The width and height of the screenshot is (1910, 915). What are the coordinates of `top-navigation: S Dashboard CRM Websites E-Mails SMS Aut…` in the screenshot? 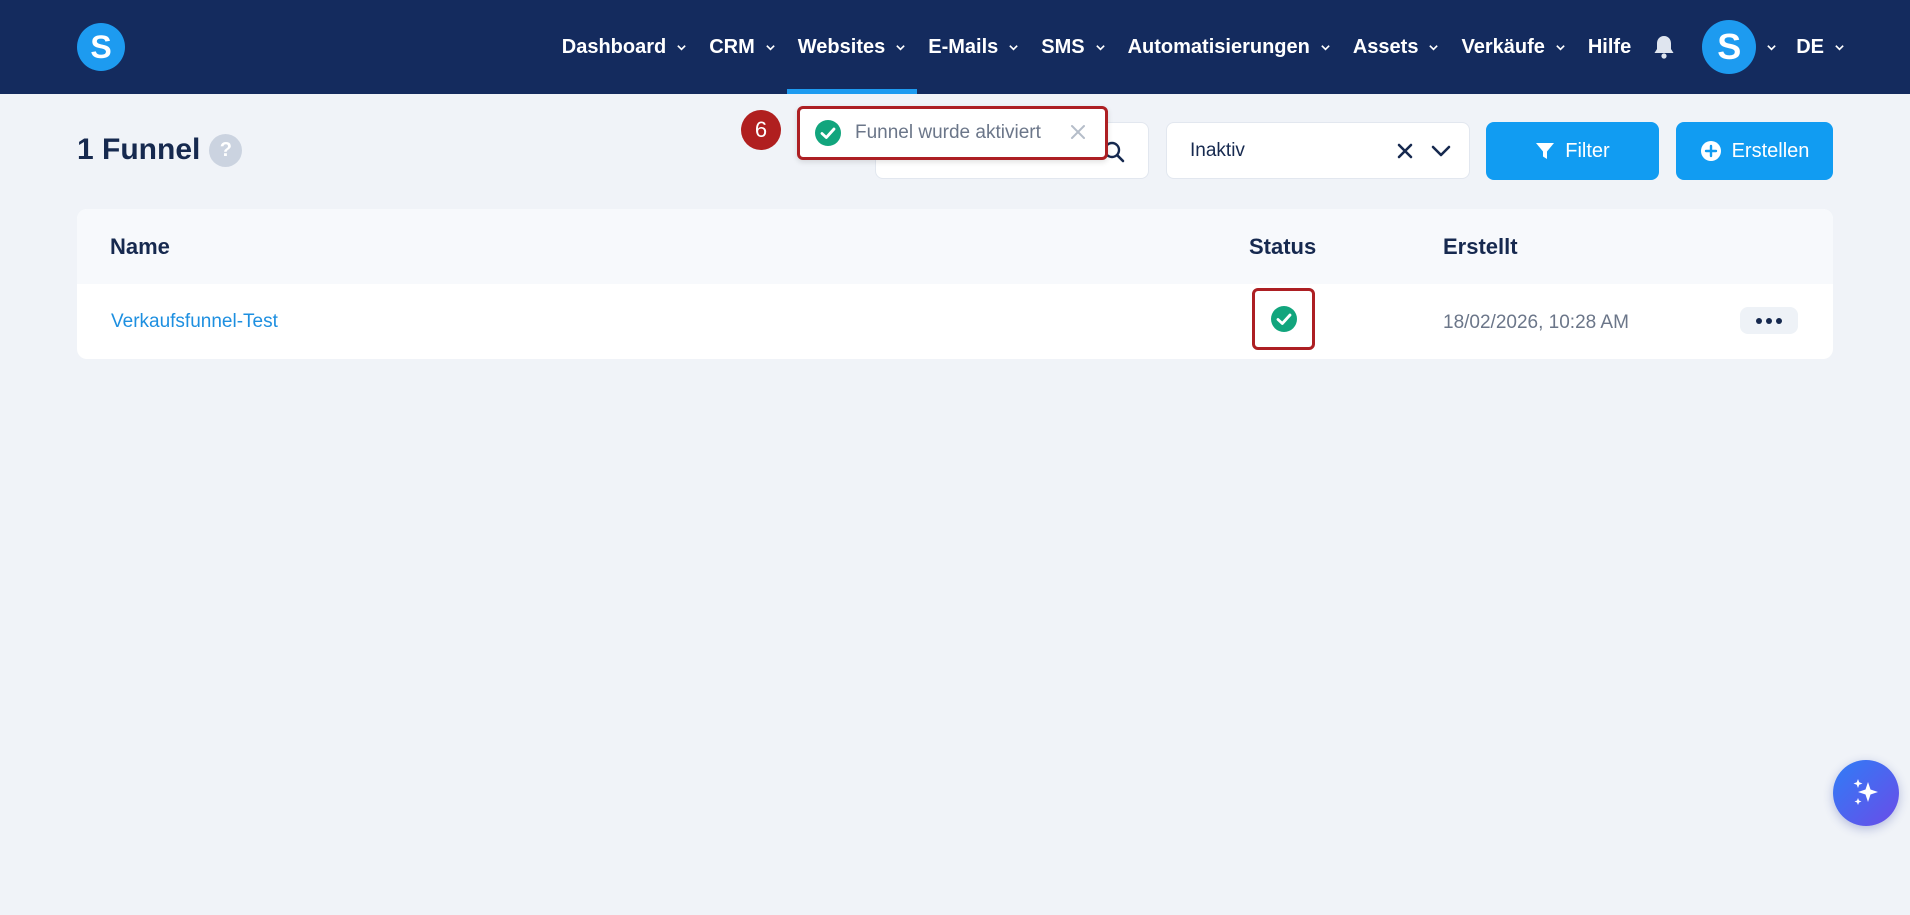 It's located at (955, 47).